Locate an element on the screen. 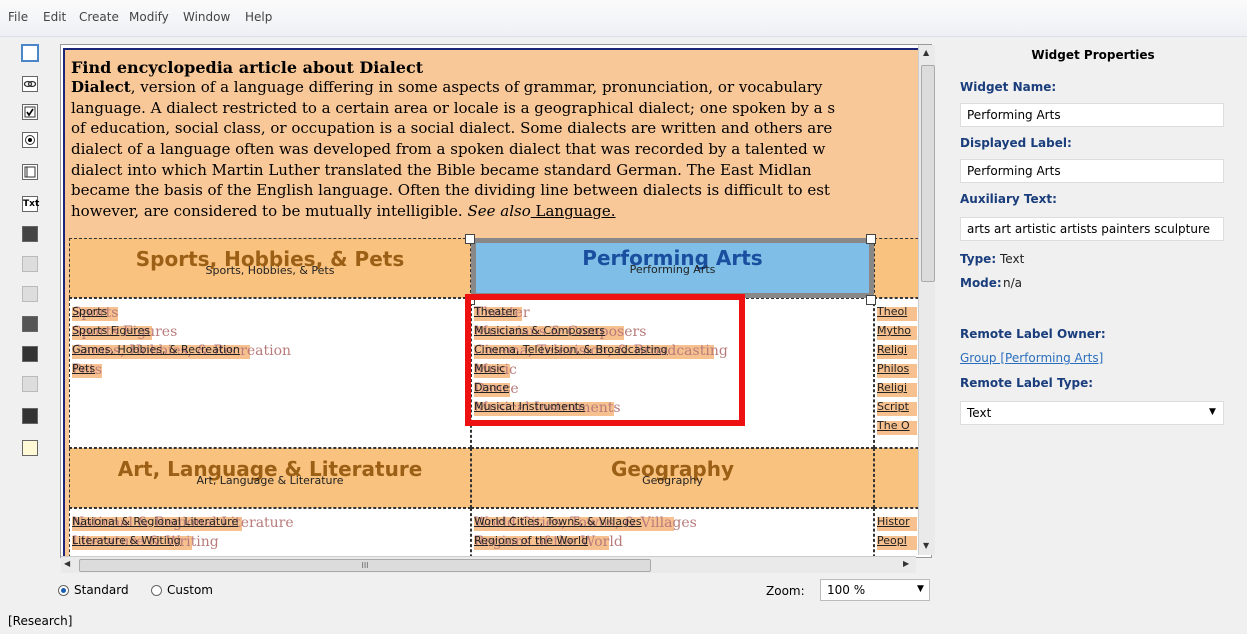 The image size is (1247, 634). panel-title: Widget Properties is located at coordinates (1093, 55).